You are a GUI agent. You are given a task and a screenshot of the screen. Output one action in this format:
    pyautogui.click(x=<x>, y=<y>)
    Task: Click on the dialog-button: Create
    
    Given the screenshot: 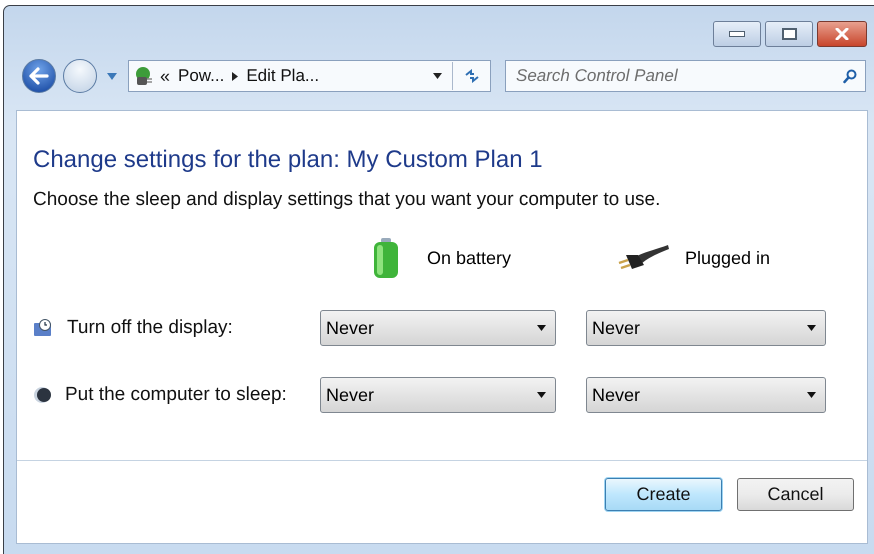 What is the action you would take?
    pyautogui.click(x=663, y=494)
    